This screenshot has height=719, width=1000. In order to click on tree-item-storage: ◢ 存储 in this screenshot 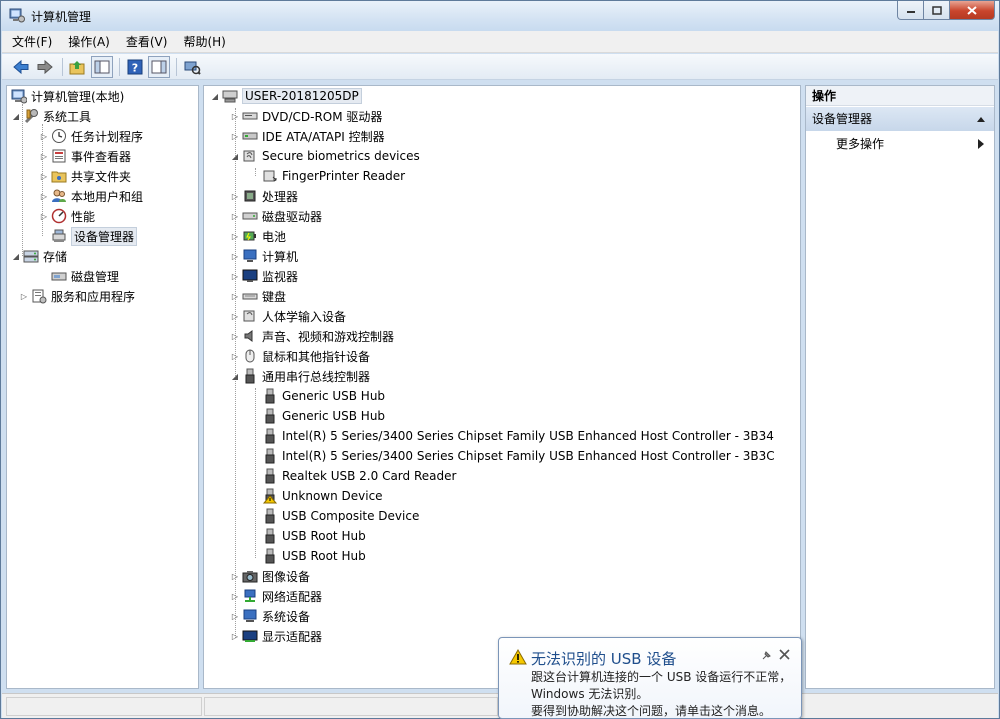, I will do `click(39, 256)`.